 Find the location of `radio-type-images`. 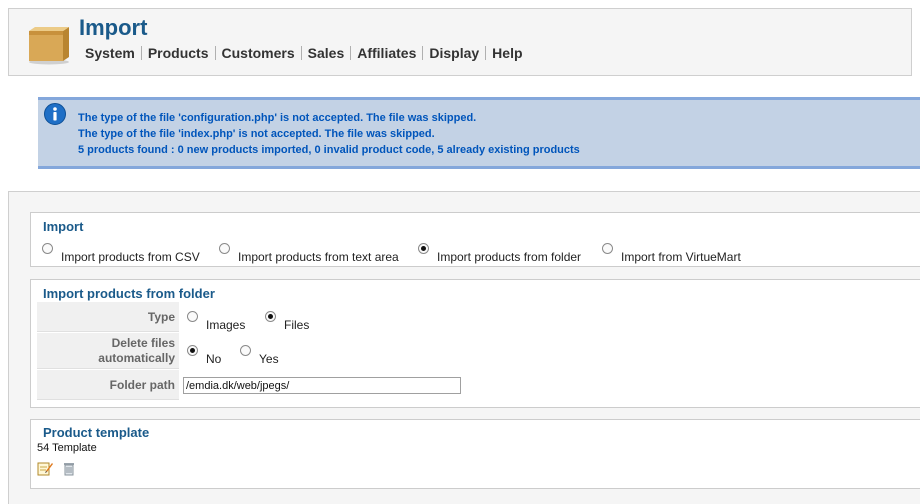

radio-type-images is located at coordinates (192, 316).